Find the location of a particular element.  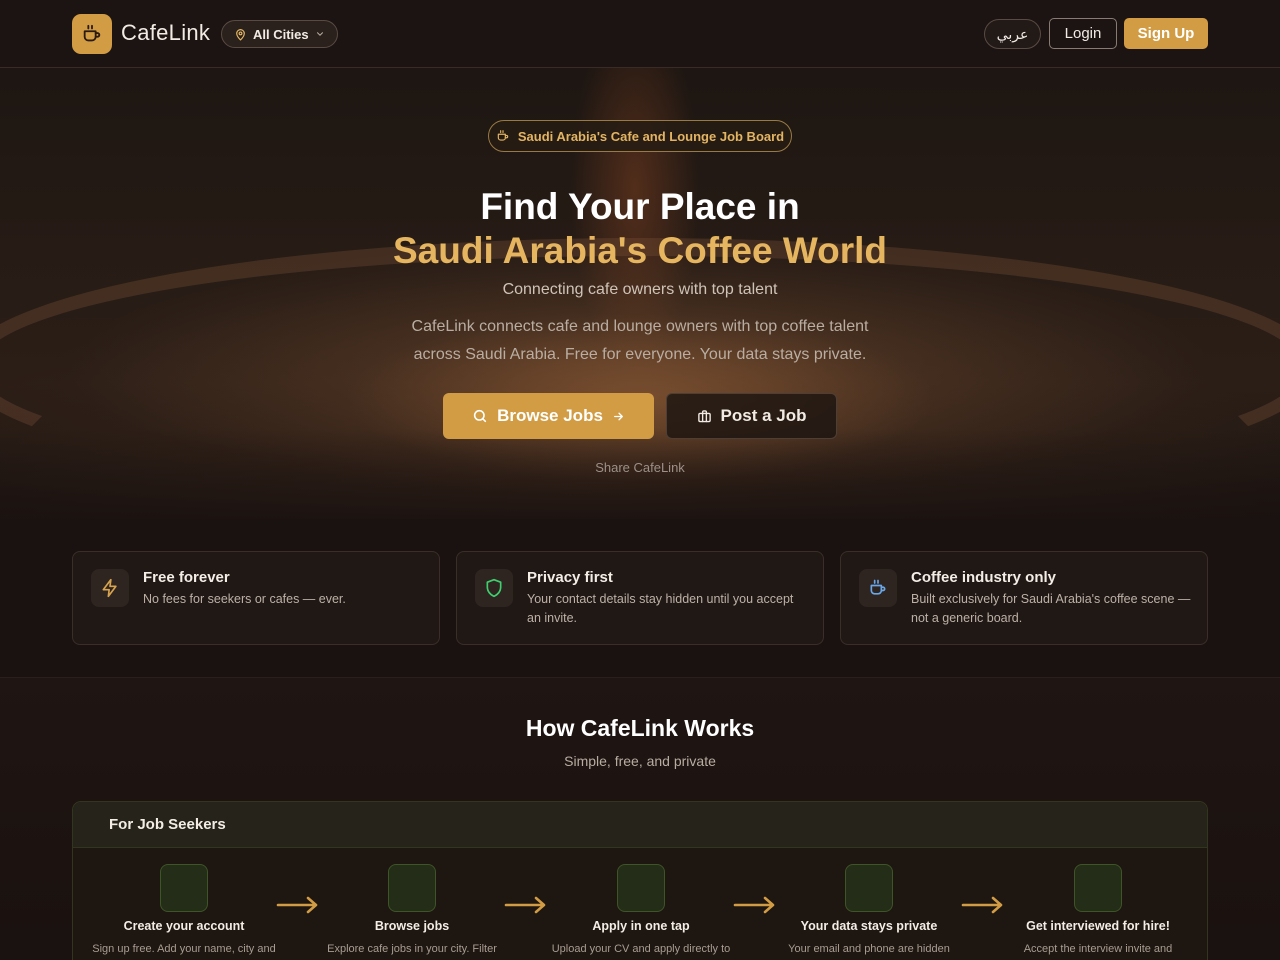

how-it-works-title: How CafeLink Works is located at coordinates (640, 728).